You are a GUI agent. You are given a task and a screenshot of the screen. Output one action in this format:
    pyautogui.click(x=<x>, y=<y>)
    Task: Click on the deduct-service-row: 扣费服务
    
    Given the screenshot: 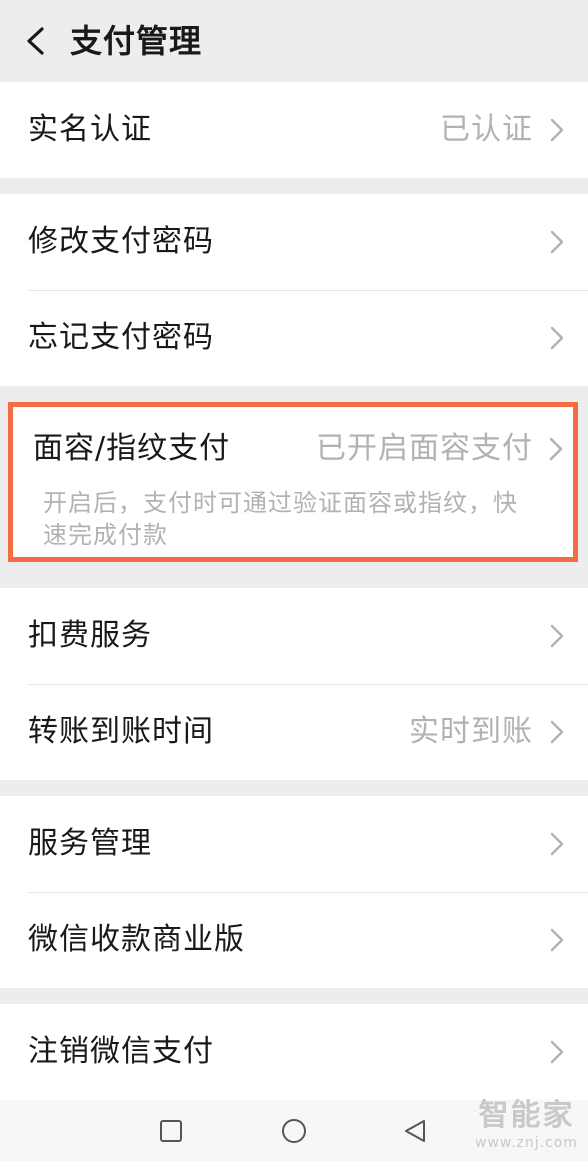 What is the action you would take?
    pyautogui.click(x=294, y=636)
    